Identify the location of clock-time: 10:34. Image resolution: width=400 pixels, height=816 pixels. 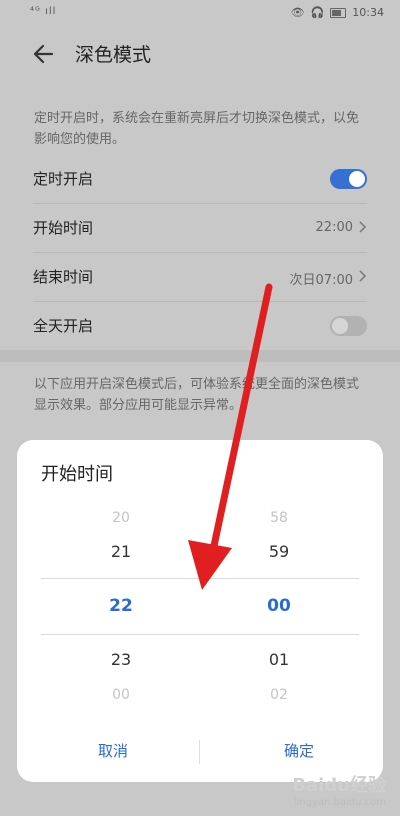
(368, 12).